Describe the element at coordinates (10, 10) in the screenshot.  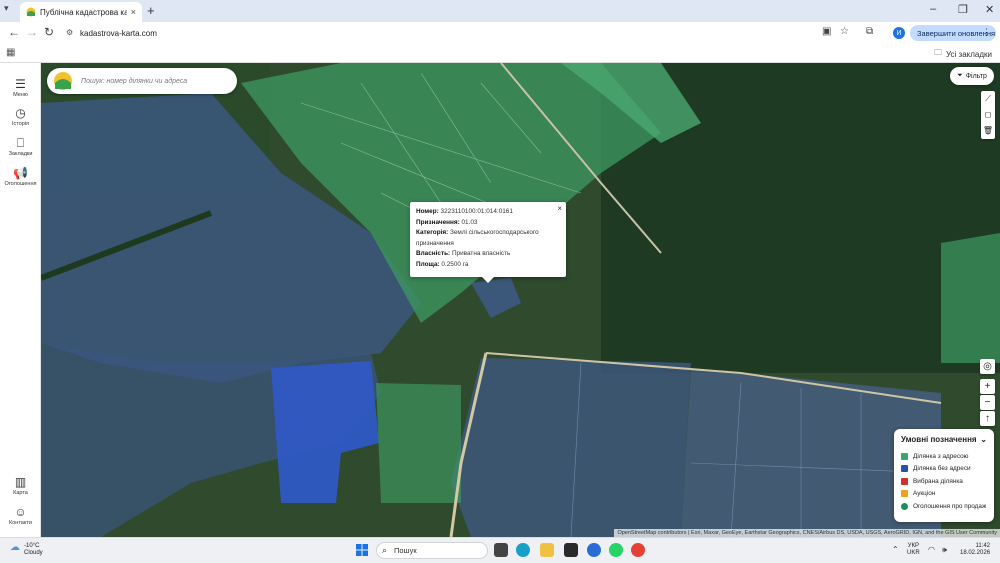
I see `tab-search-icon: ▾` at that location.